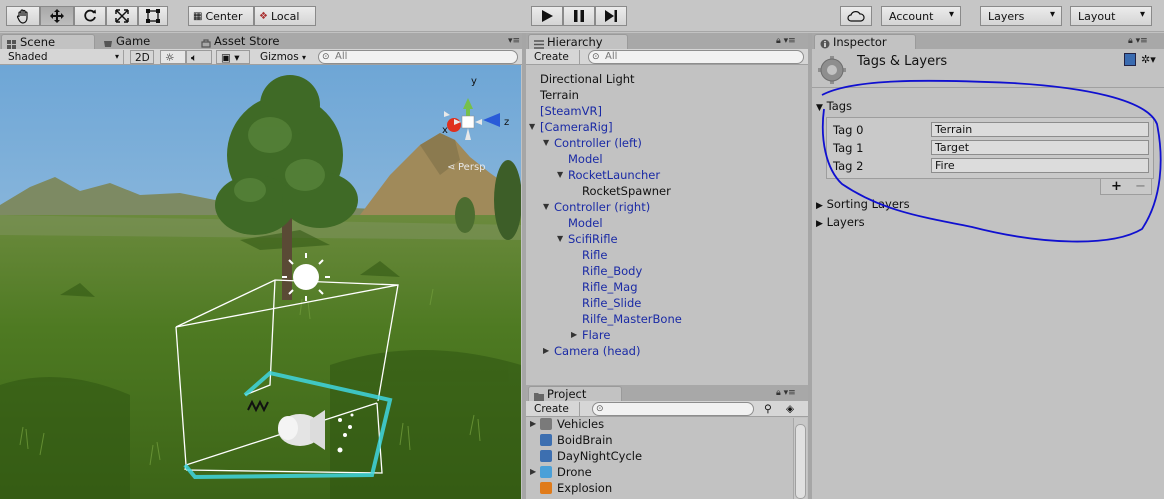 The image size is (1164, 499). I want to click on rotate-tool-button, so click(90, 16).